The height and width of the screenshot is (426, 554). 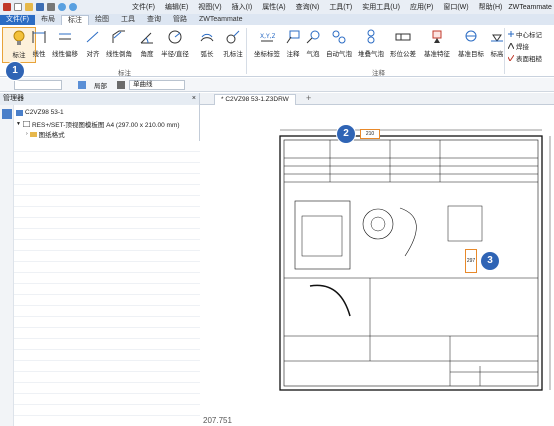 What do you see at coordinates (29, 7) in the screenshot?
I see `open-icon` at bounding box center [29, 7].